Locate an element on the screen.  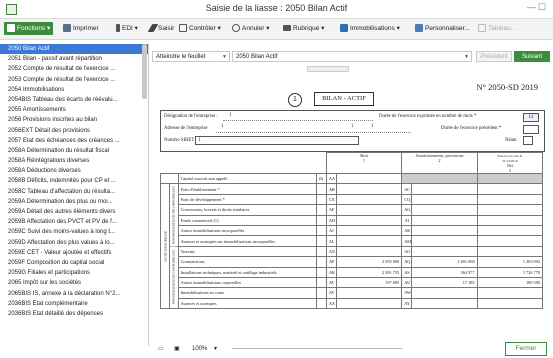
rubrique-menu: Rubrique ▾ is located at coordinates (303, 28).